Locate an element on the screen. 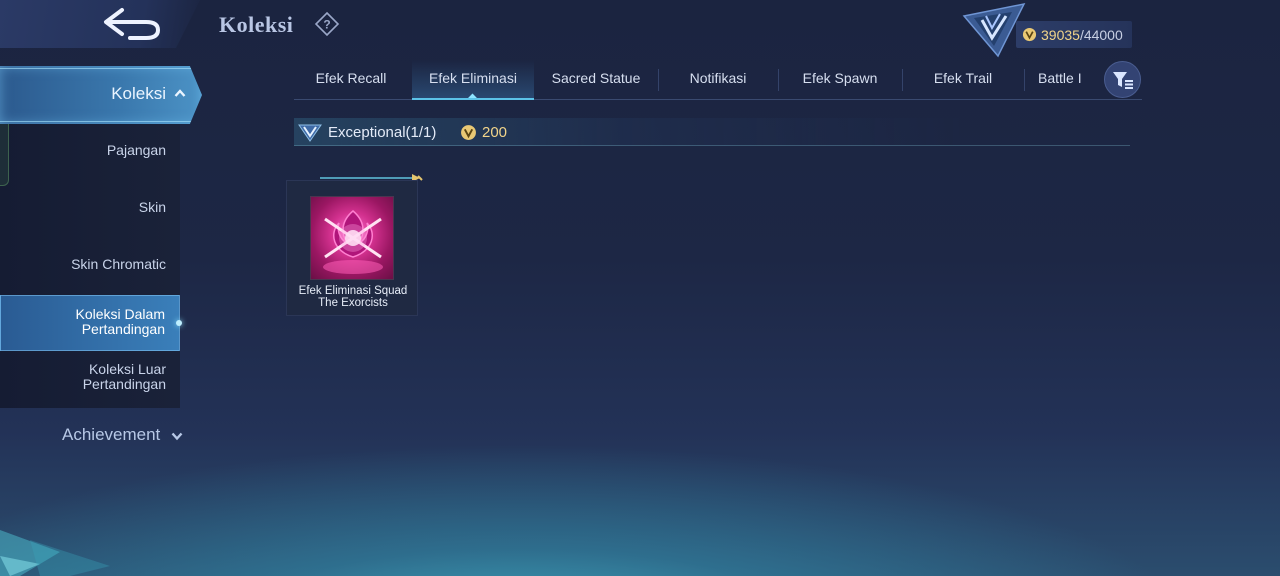 The image size is (1280, 576). tab-label: Efek Spawn is located at coordinates (840, 78).